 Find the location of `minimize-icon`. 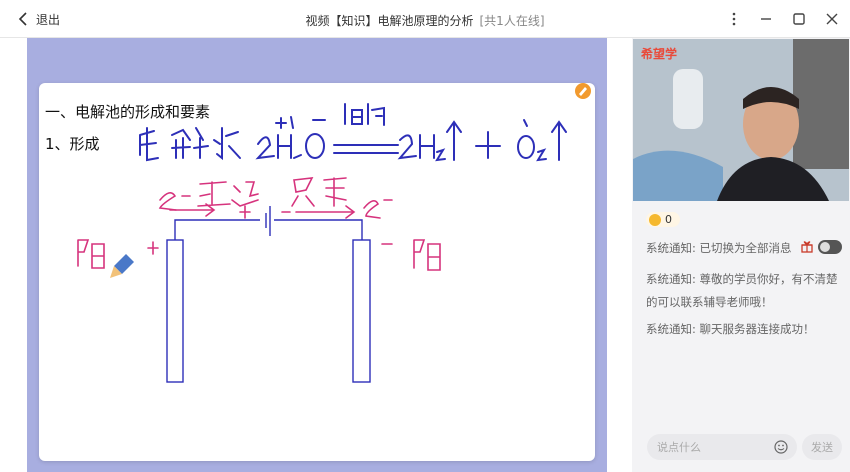

minimize-icon is located at coordinates (766, 19).